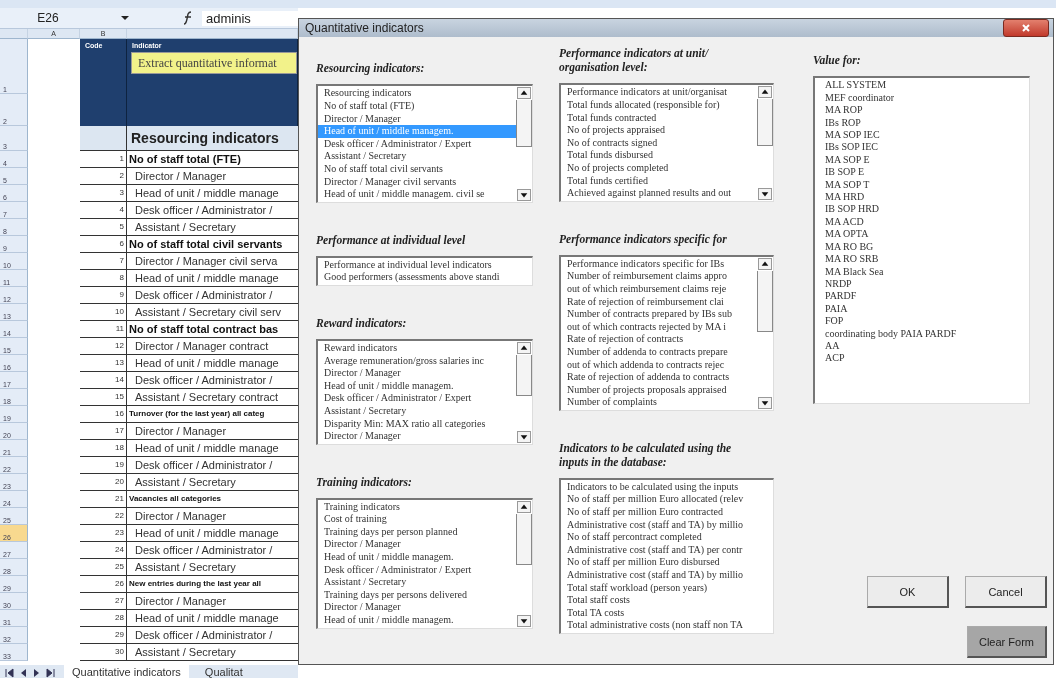 This screenshot has width=1056, height=678. What do you see at coordinates (659, 339) in the screenshot?
I see `list-item: Rate of rejection of contracts` at bounding box center [659, 339].